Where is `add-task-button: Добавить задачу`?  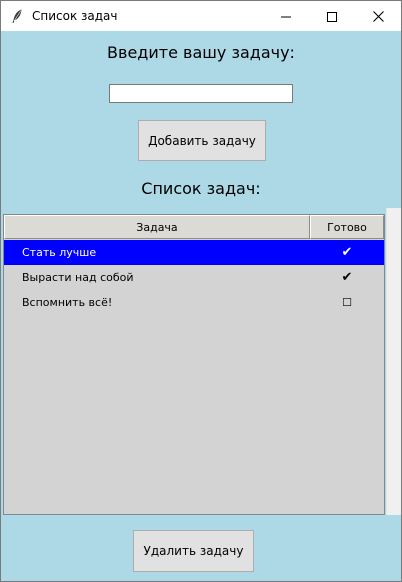 add-task-button: Добавить задачу is located at coordinates (202, 140).